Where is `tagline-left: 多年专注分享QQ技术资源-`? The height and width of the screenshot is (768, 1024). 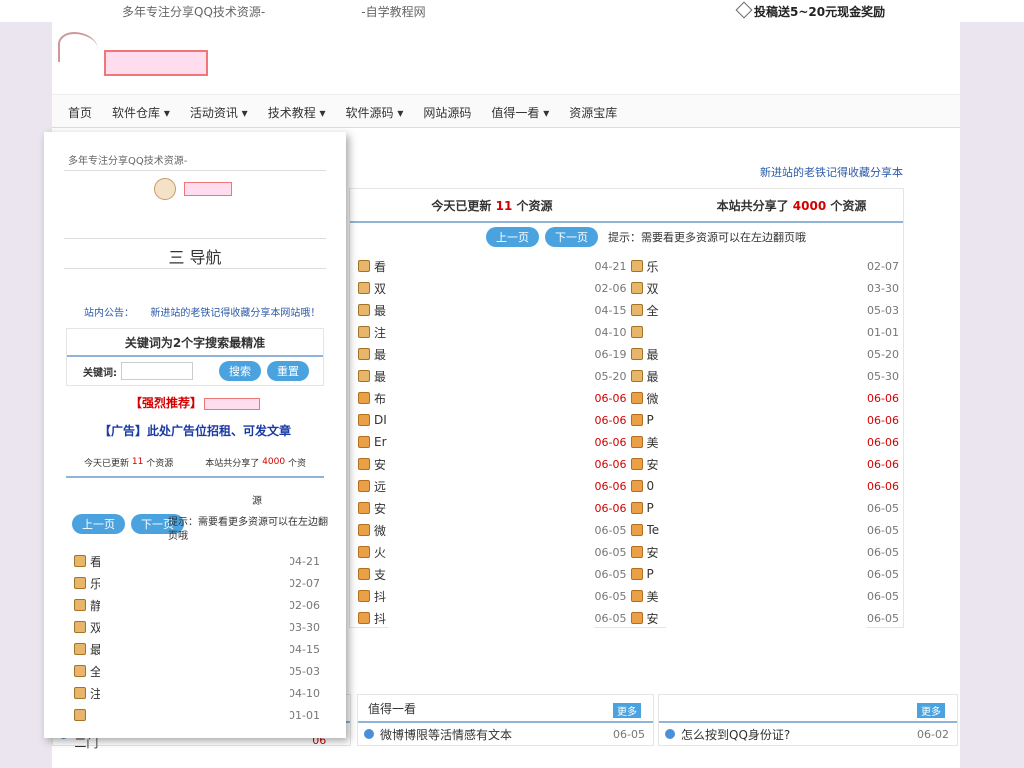 tagline-left: 多年专注分享QQ技术资源- is located at coordinates (194, 12).